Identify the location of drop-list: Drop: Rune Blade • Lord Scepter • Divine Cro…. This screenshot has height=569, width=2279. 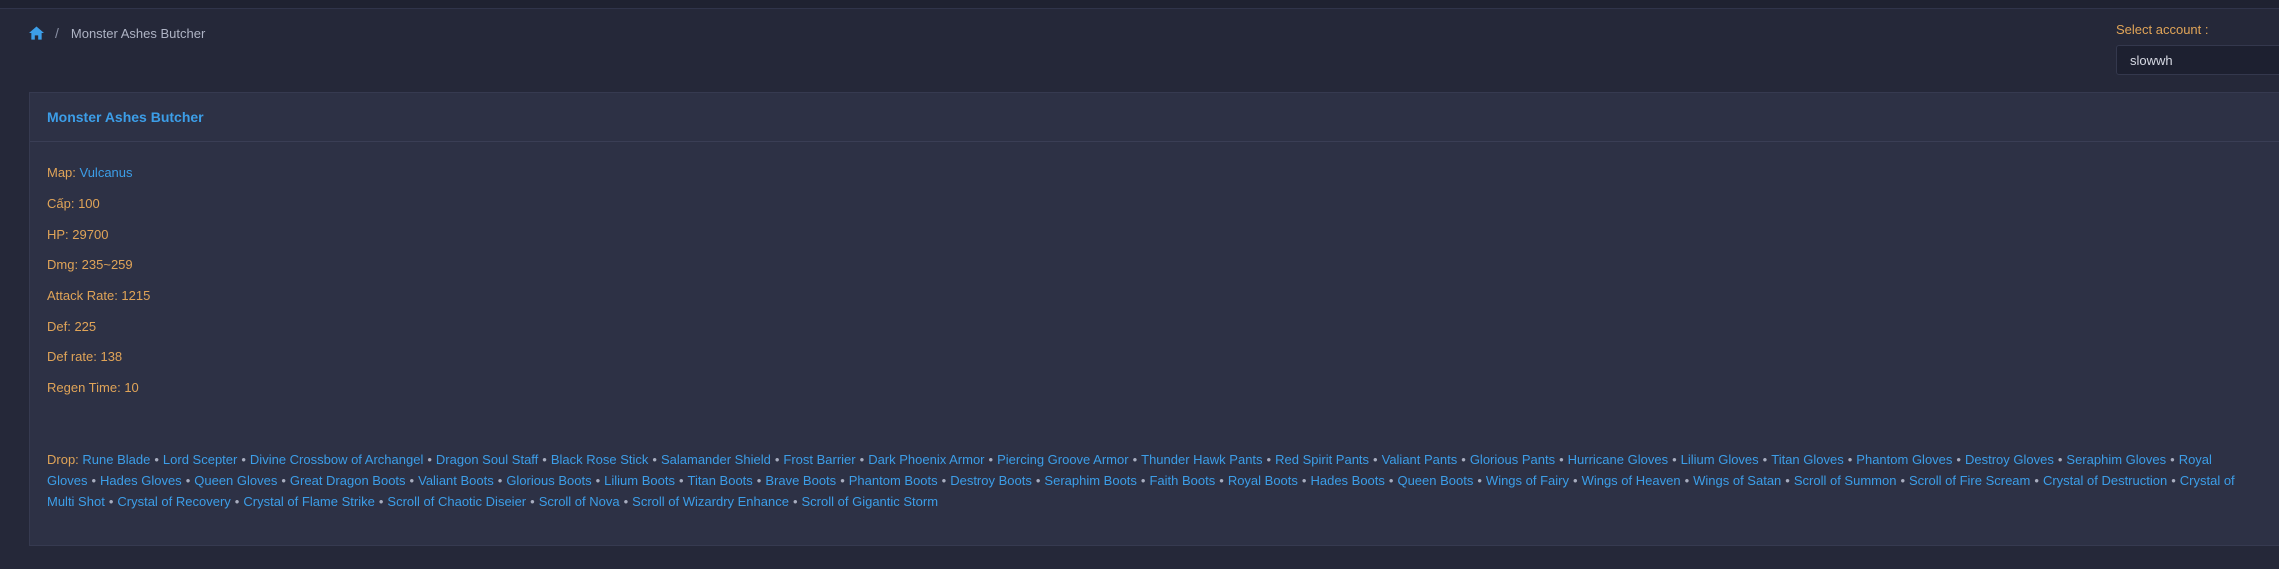
(1152, 480).